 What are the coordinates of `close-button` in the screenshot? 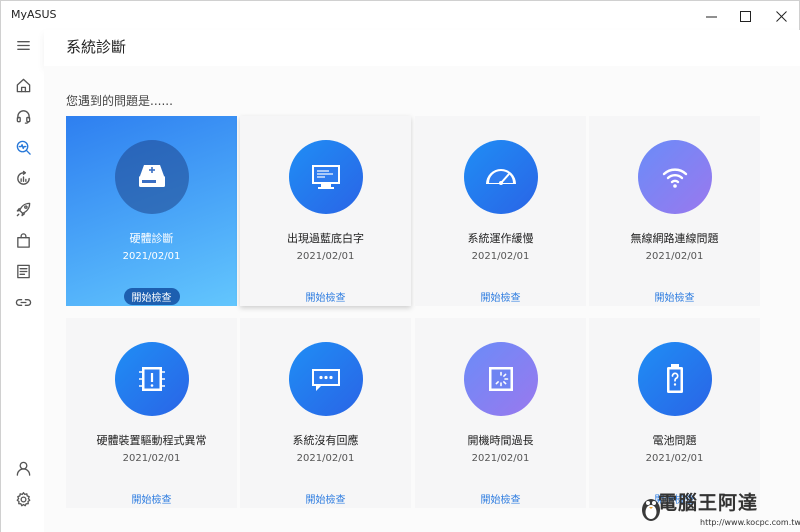 It's located at (781, 16).